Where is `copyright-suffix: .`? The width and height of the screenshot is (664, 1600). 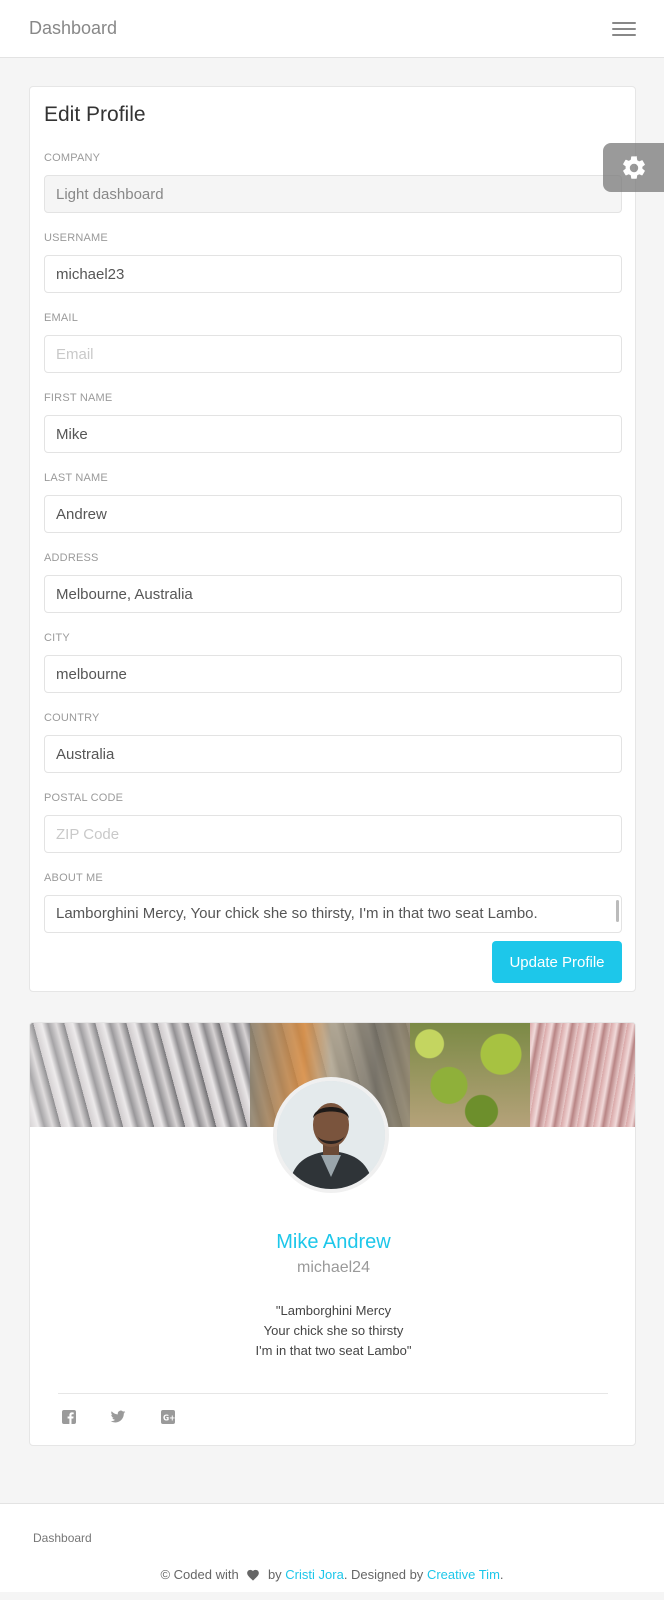
copyright-suffix: . is located at coordinates (501, 1574).